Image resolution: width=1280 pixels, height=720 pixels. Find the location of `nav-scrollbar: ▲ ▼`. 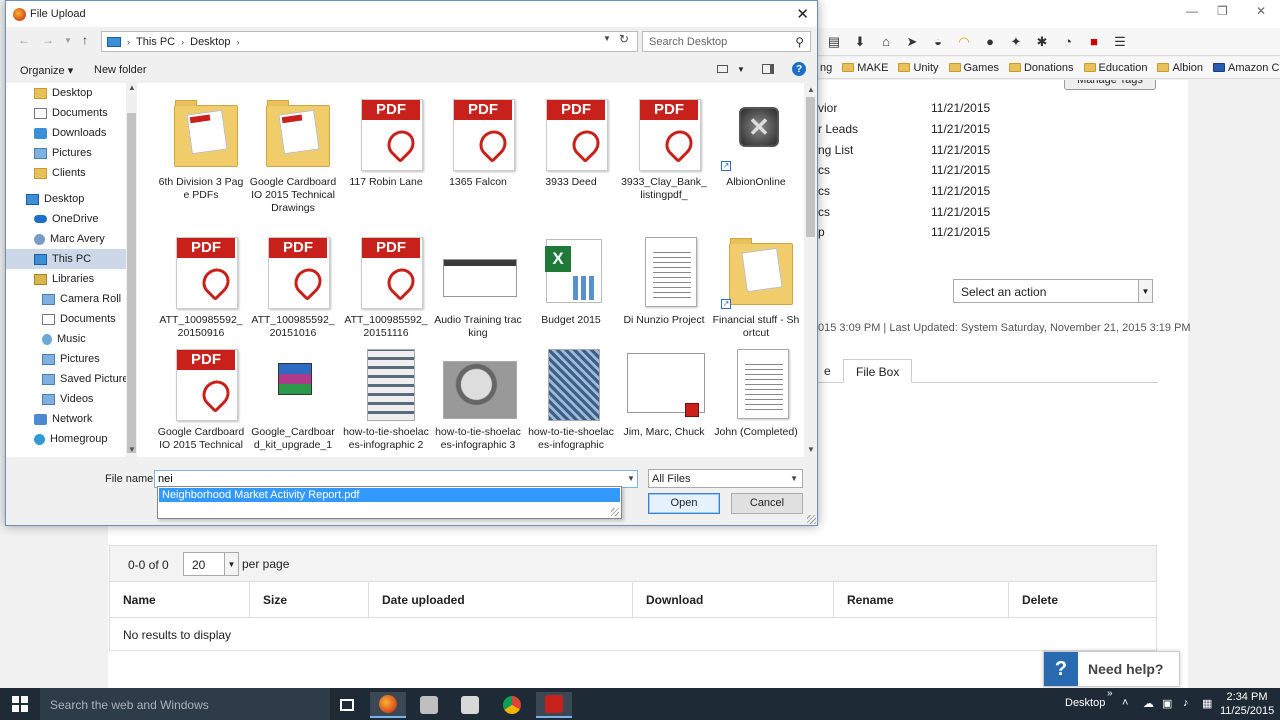

nav-scrollbar: ▲ ▼ is located at coordinates (131, 270).